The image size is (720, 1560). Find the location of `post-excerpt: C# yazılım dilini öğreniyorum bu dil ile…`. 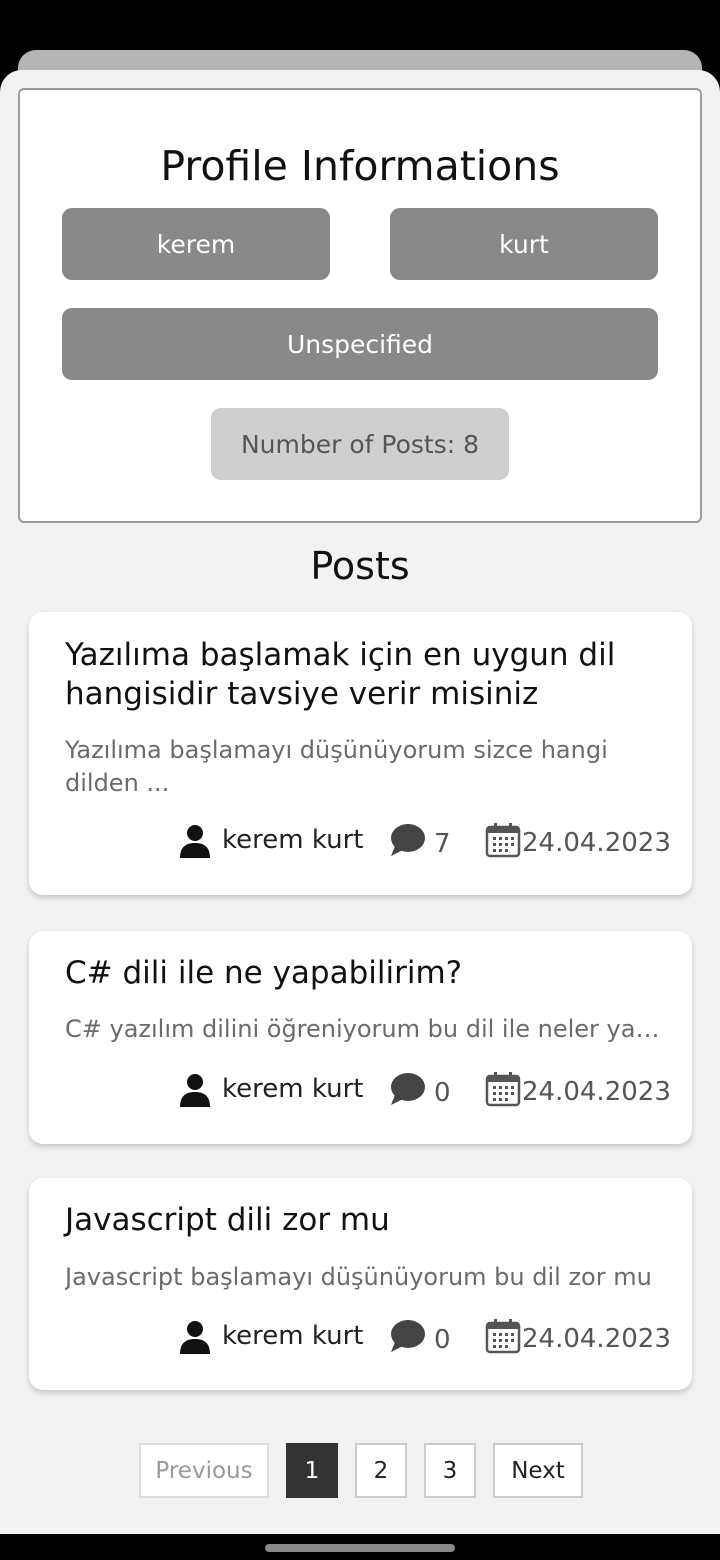

post-excerpt: C# yazılım dilini öğreniyorum bu dil ile… is located at coordinates (365, 1029).